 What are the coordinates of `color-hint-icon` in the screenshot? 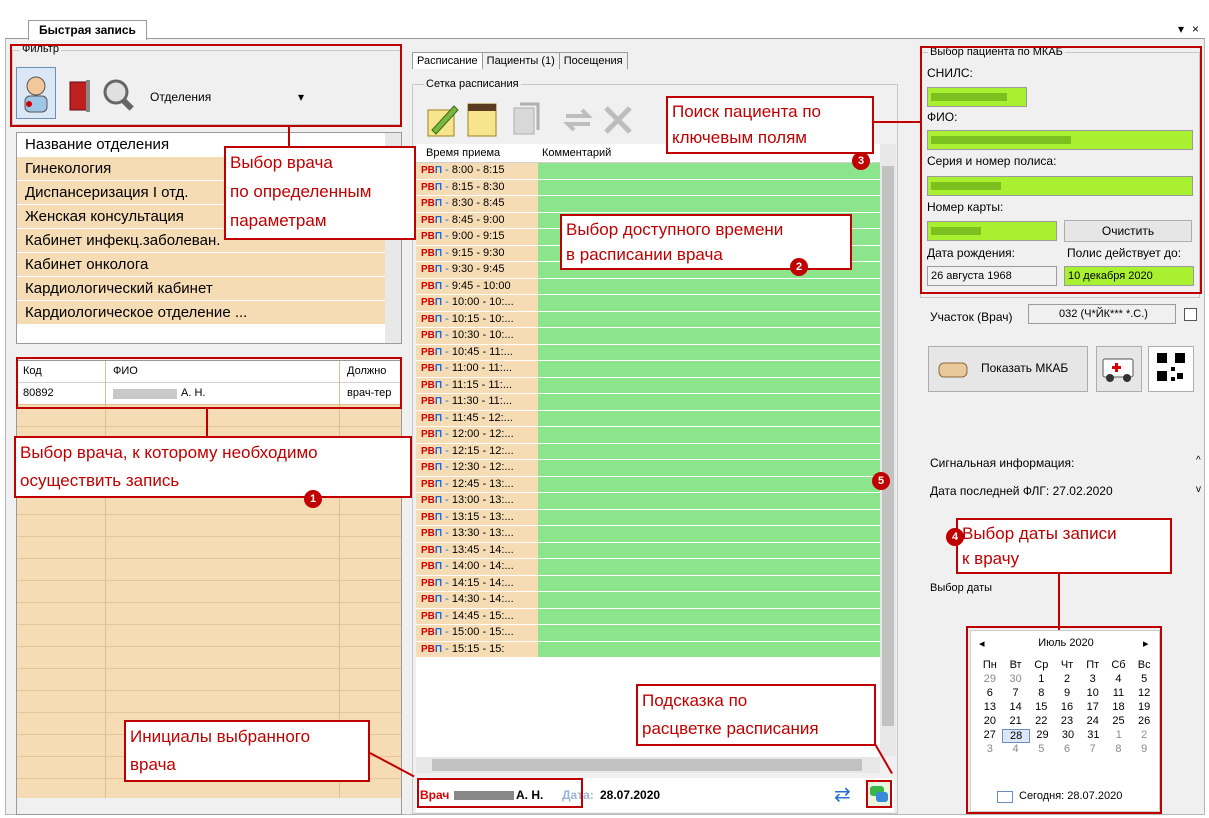 It's located at (879, 794).